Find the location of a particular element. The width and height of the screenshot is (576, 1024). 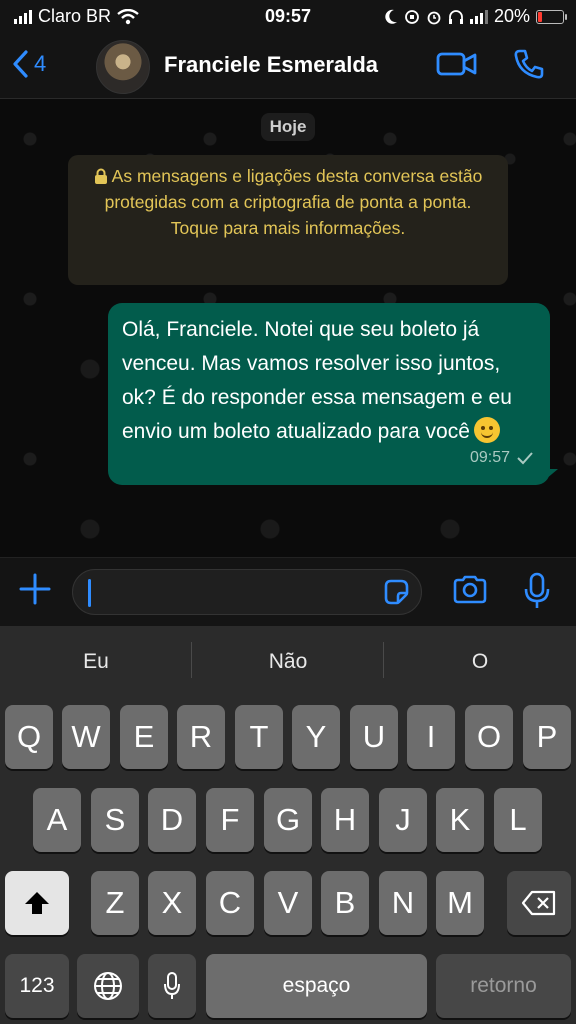

globe-key is located at coordinates (108, 986).